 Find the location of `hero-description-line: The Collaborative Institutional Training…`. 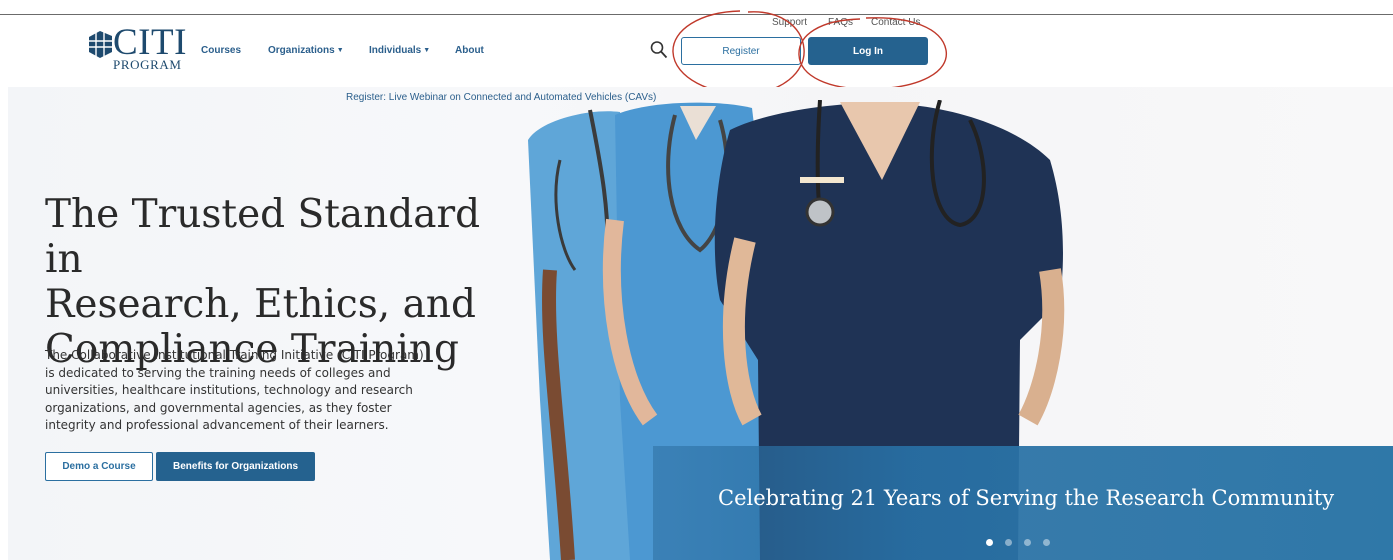

hero-description-line: The Collaborative Institutional Training… is located at coordinates (234, 355).